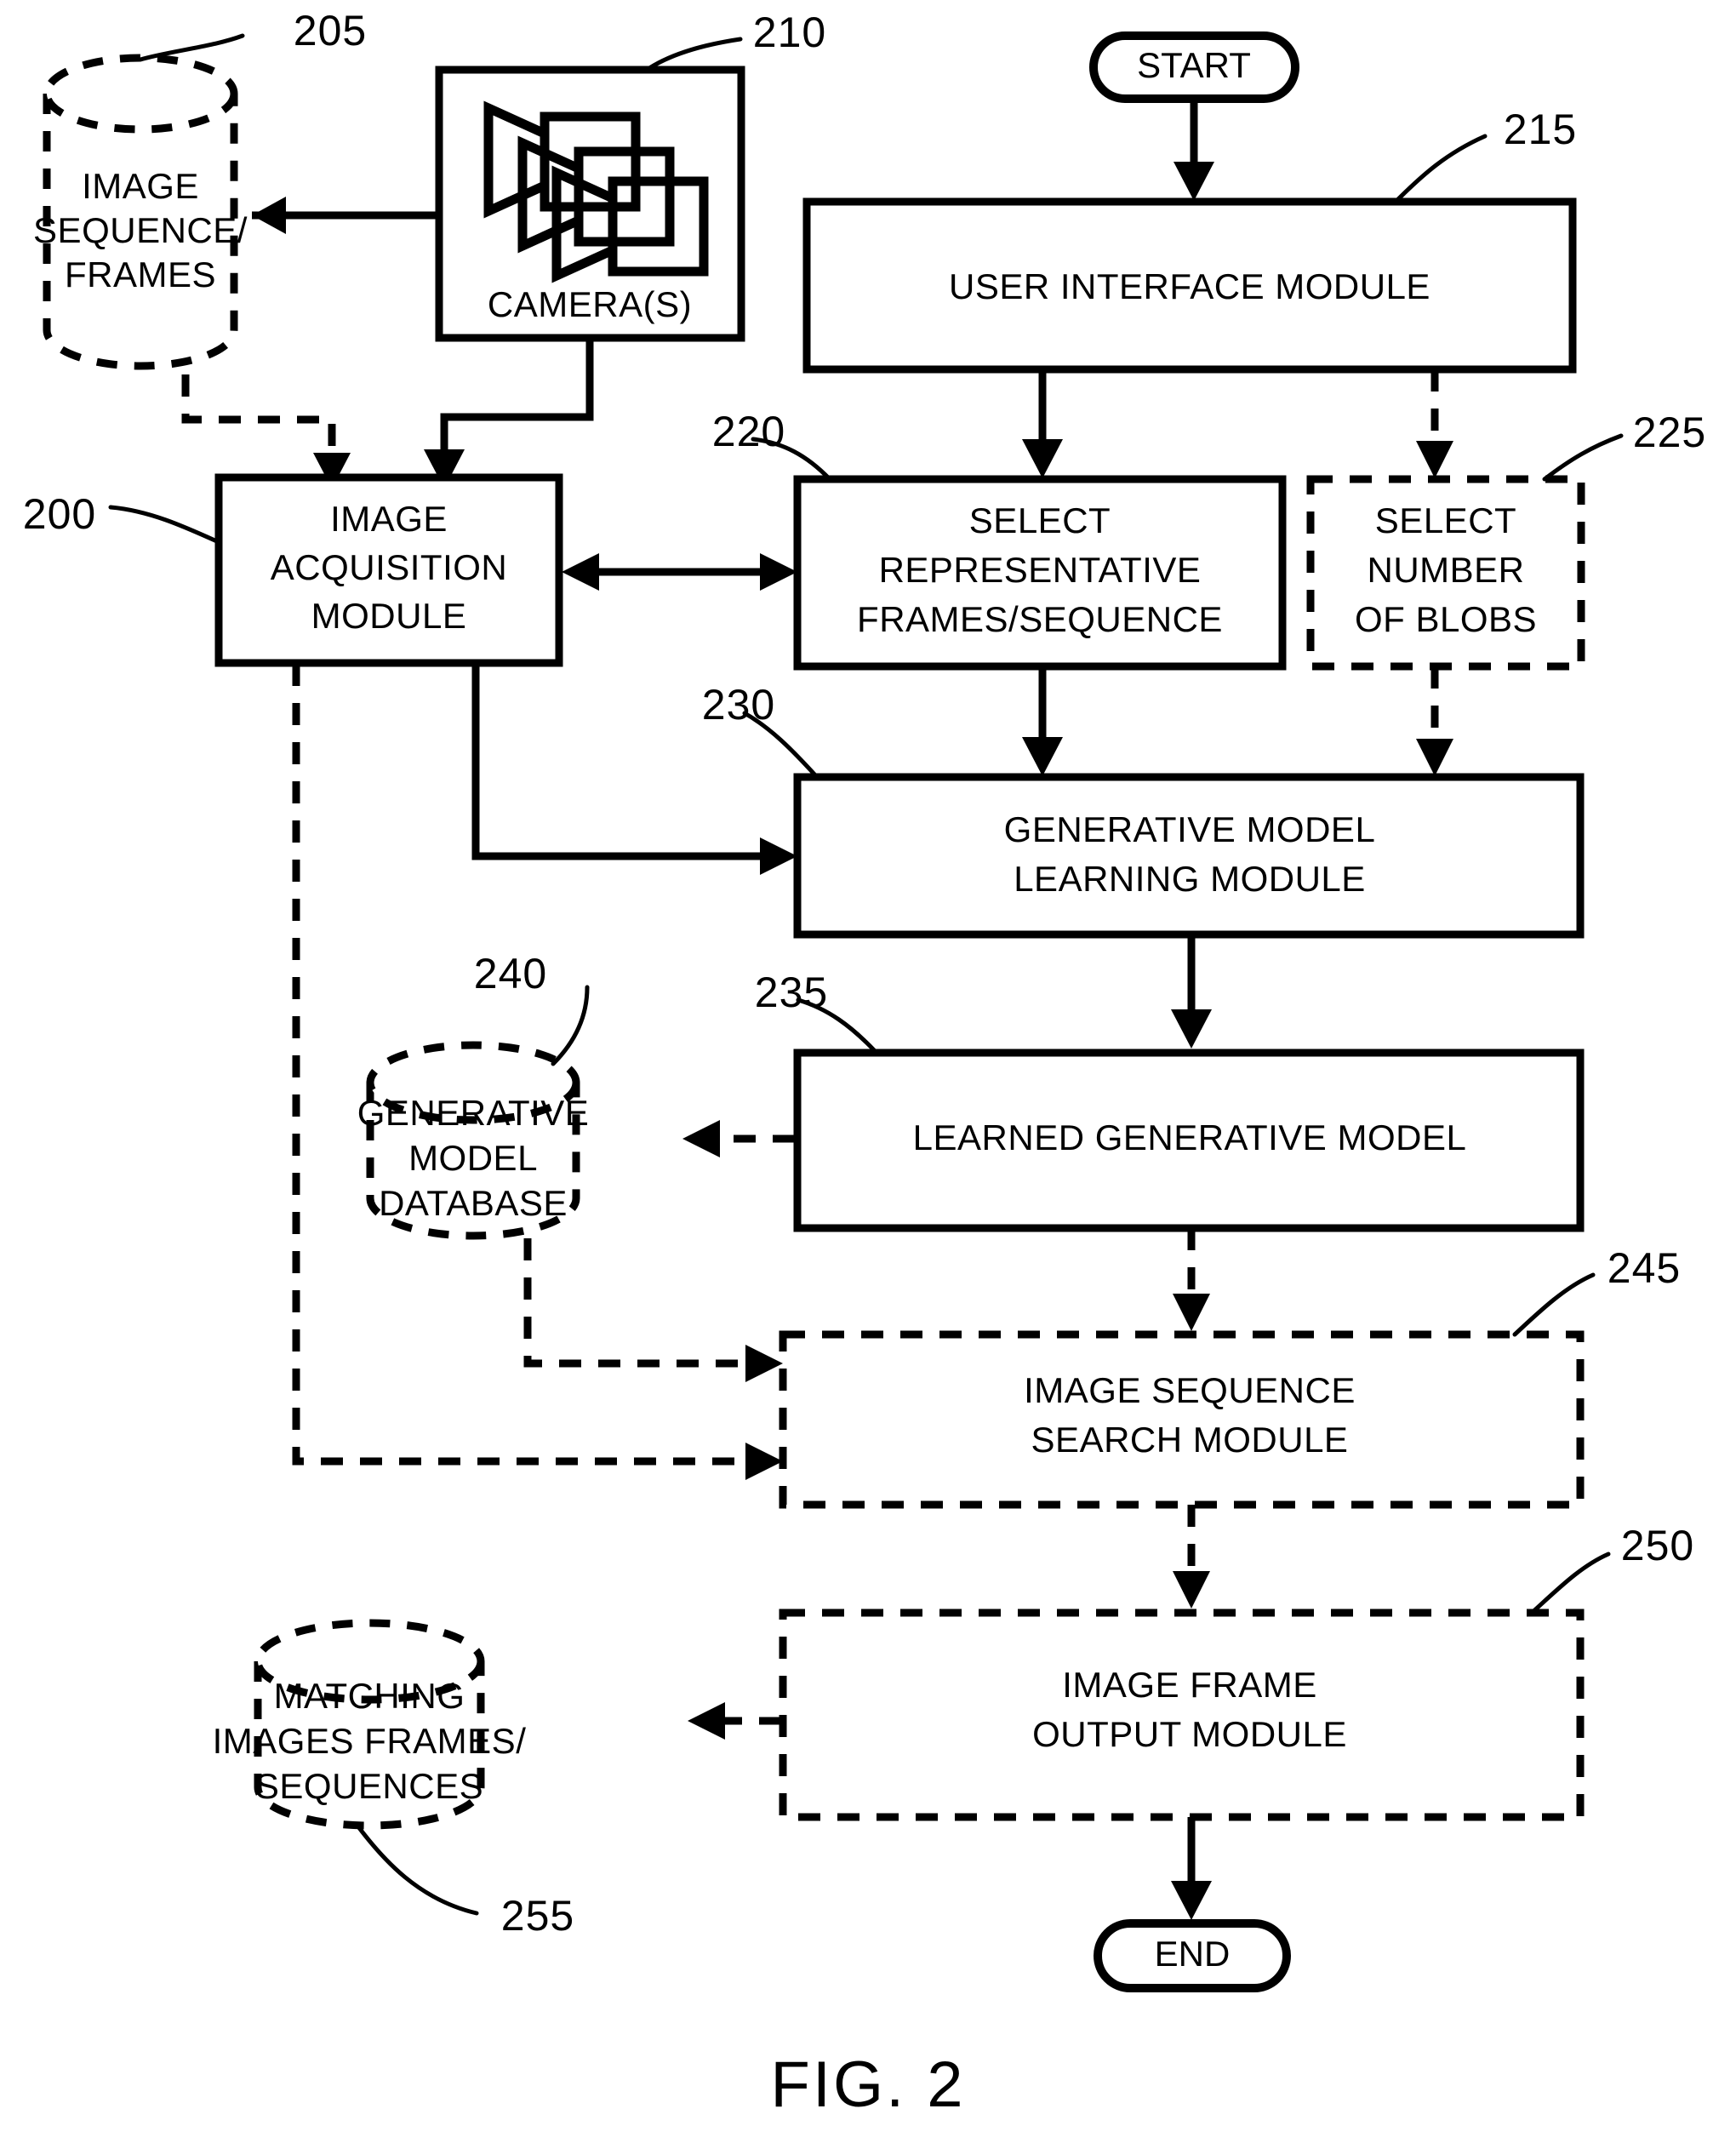 Image resolution: width=1736 pixels, height=2143 pixels. What do you see at coordinates (1611, 1568) in the screenshot?
I see `ref-leader-250: 250` at bounding box center [1611, 1568].